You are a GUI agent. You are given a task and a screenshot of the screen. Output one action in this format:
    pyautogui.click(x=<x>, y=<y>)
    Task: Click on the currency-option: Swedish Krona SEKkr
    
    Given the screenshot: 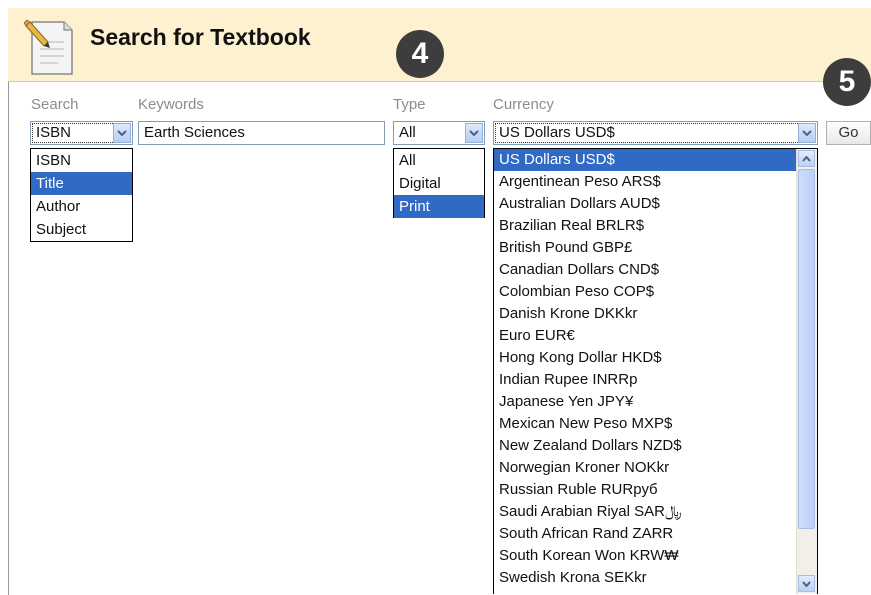 What is the action you would take?
    pyautogui.click(x=655, y=578)
    